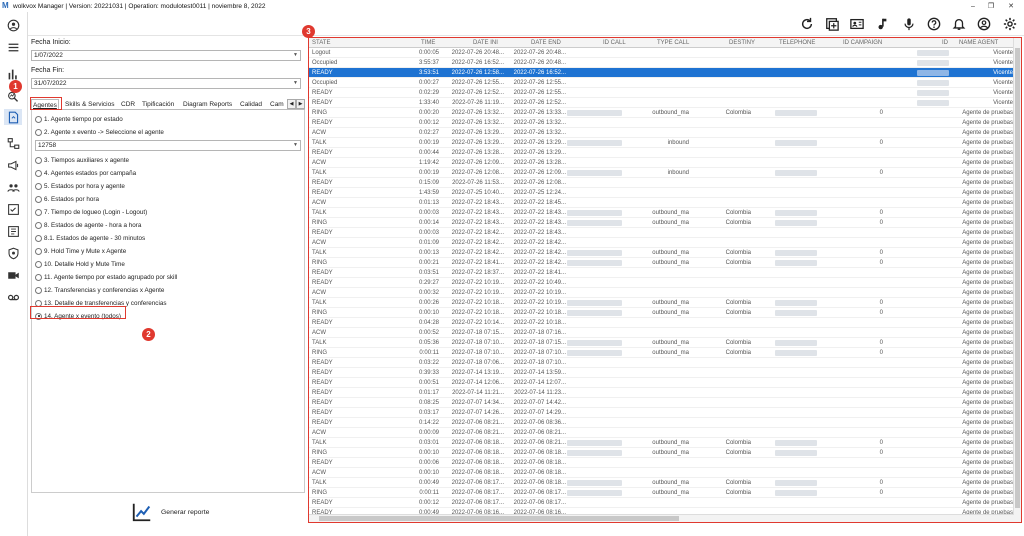 The width and height of the screenshot is (1024, 536). What do you see at coordinates (978, 43) in the screenshot?
I see `col-name-agent: NAME AGENT` at bounding box center [978, 43].